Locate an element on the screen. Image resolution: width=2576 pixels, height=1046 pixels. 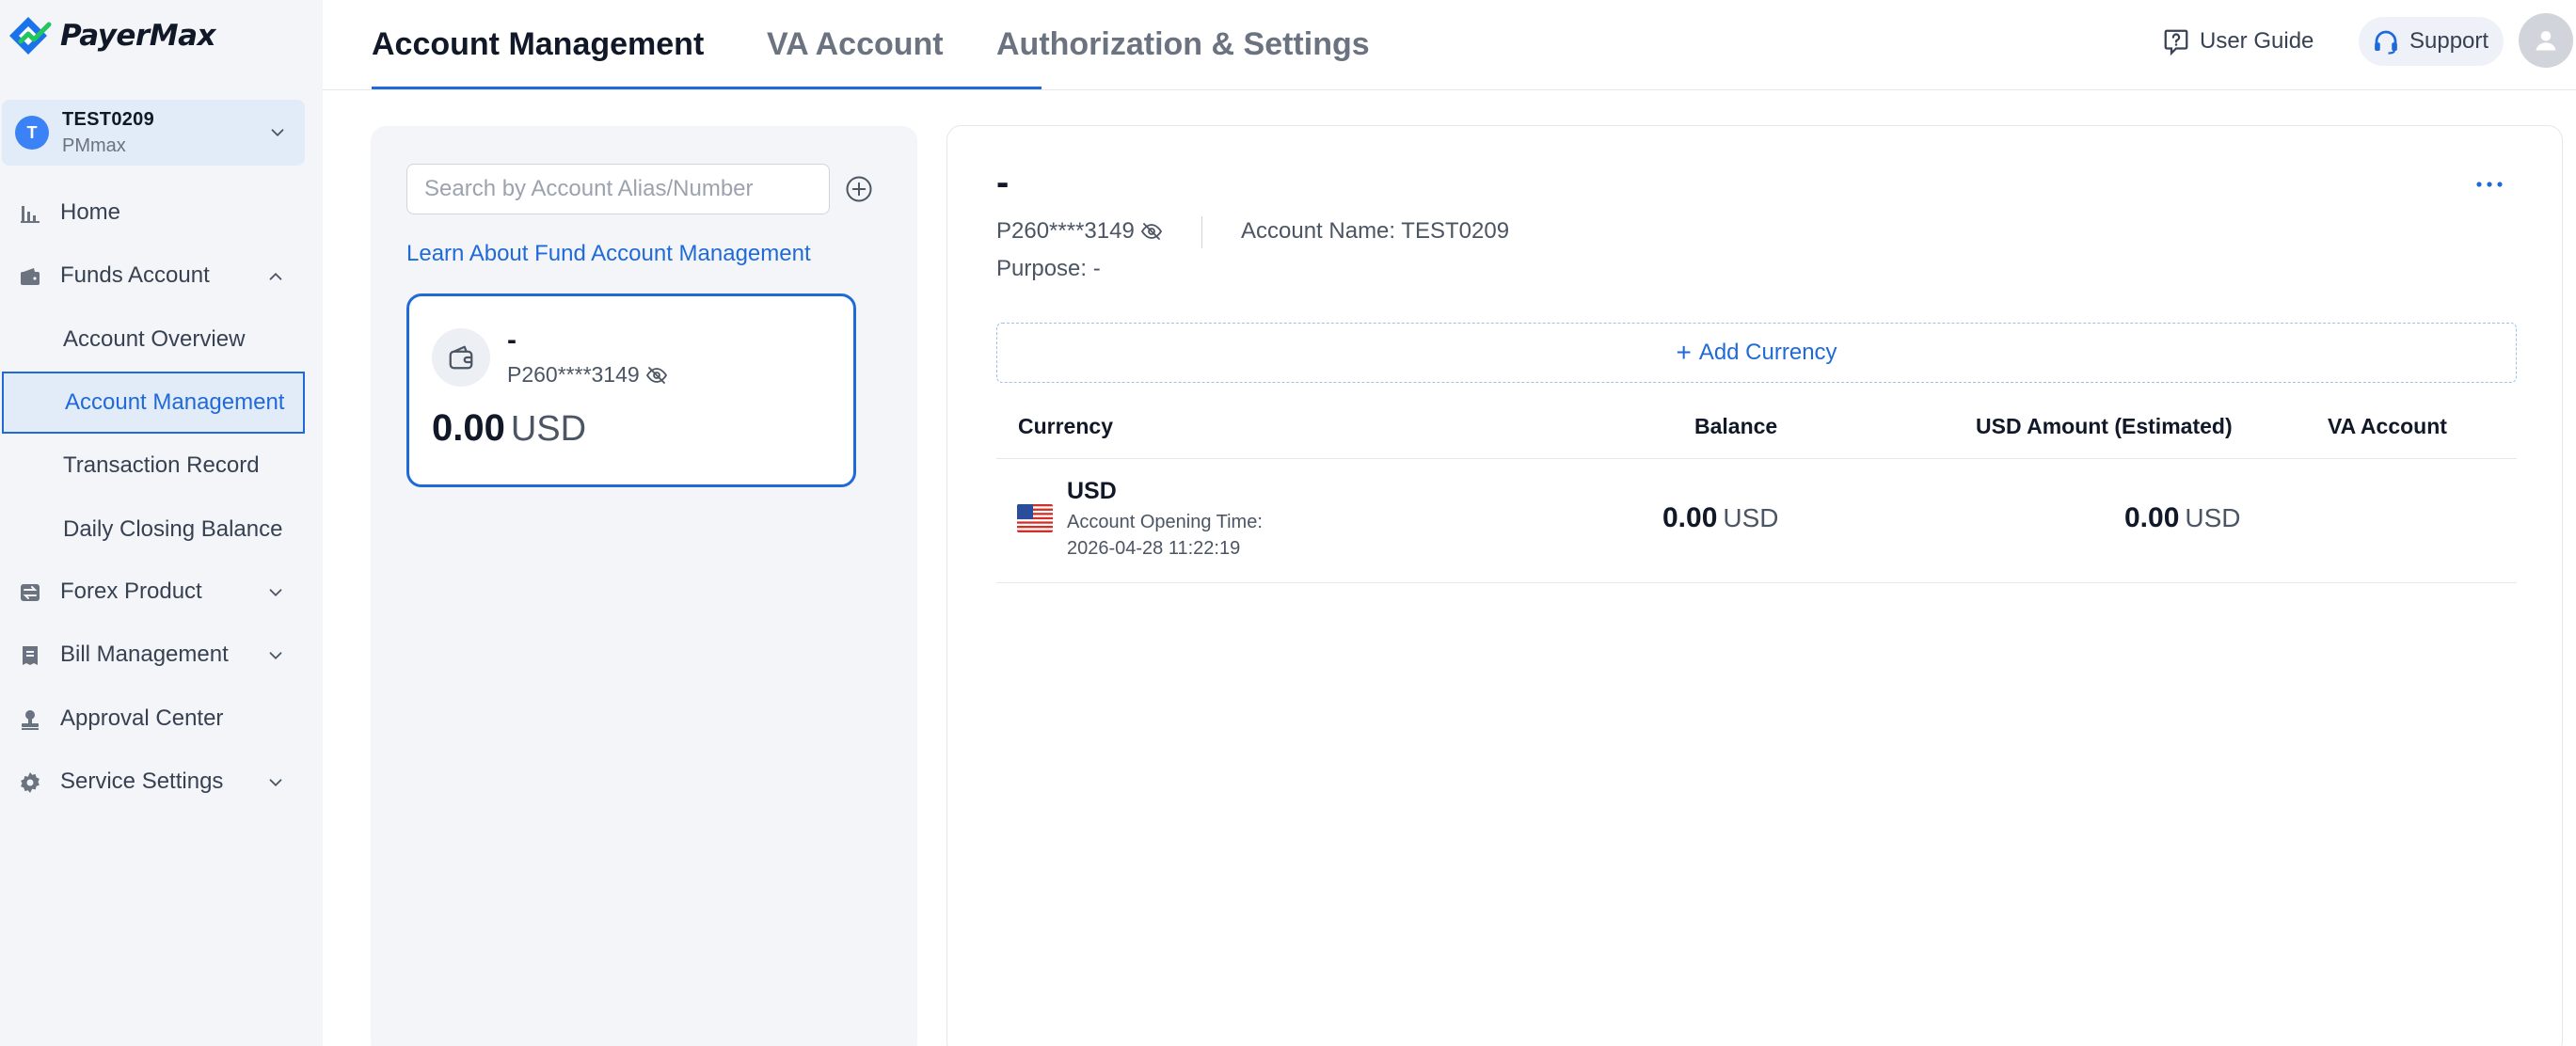
tab-authorization-settings: Authorization & Settings is located at coordinates (1183, 45).